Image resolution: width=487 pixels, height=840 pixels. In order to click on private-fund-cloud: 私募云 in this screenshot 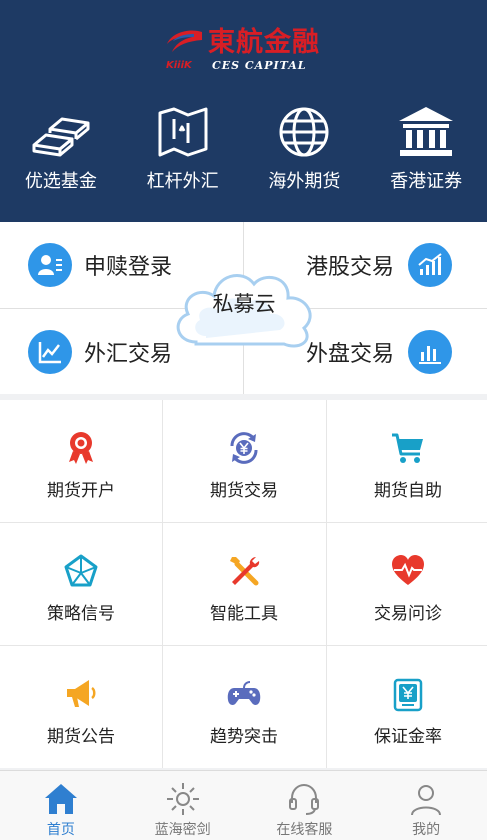, I will do `click(244, 303)`.